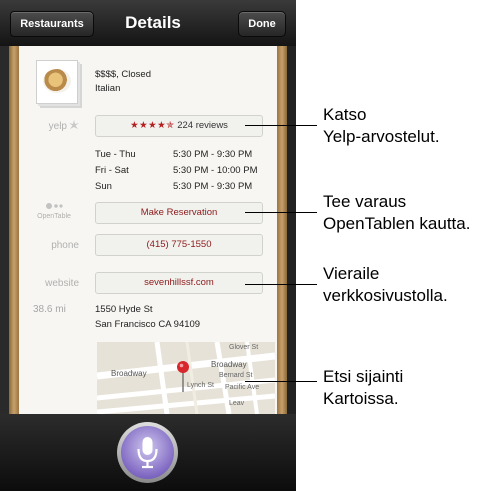  What do you see at coordinates (282, 230) in the screenshot?
I see `right-wood-frame` at bounding box center [282, 230].